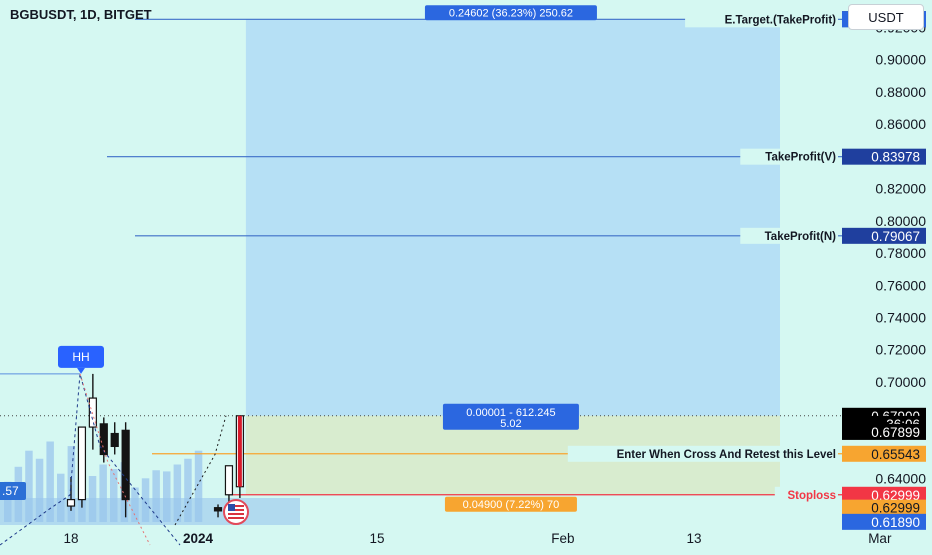 This screenshot has height=555, width=932. I want to click on flag-canton, so click(231, 507).